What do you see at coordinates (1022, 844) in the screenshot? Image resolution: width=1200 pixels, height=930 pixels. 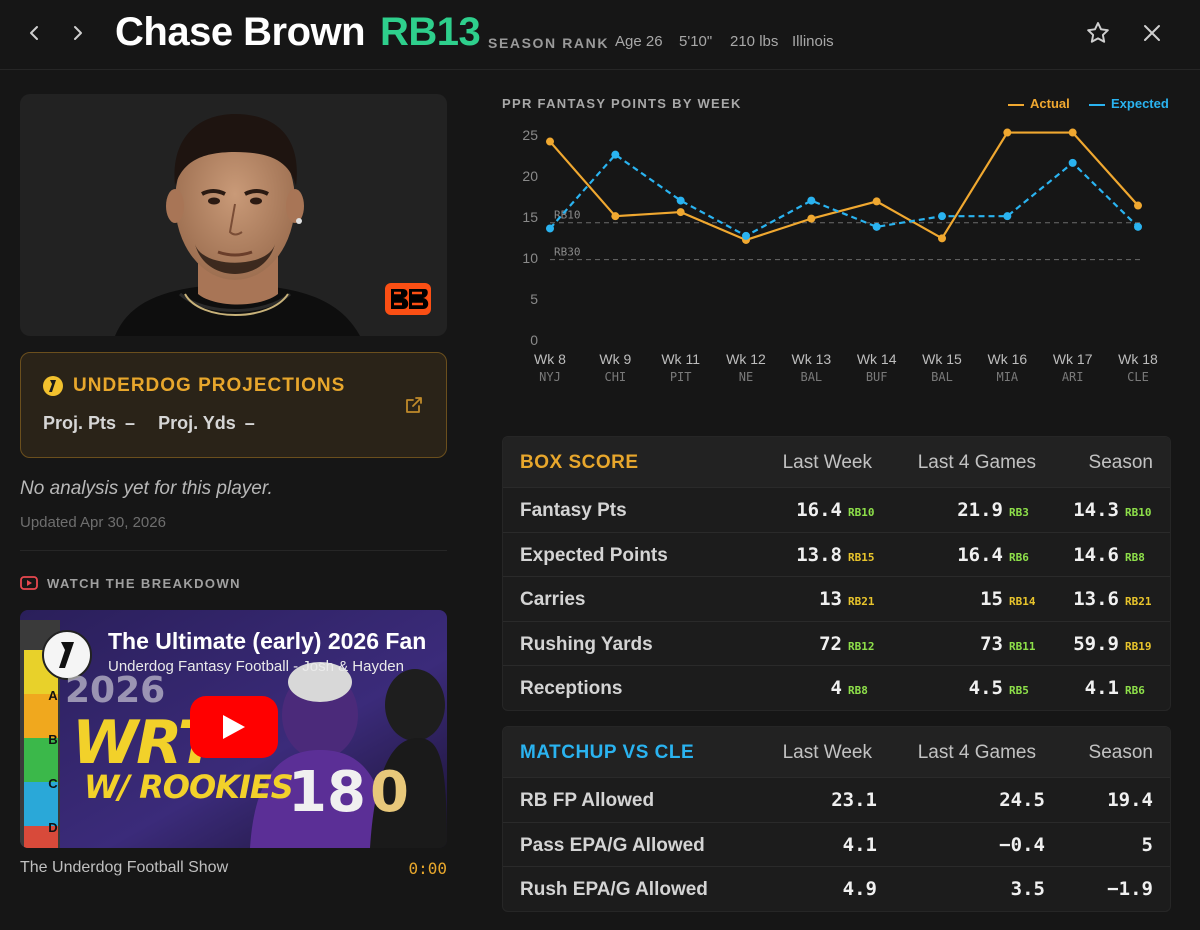 I see `cell-value: −0.4` at bounding box center [1022, 844].